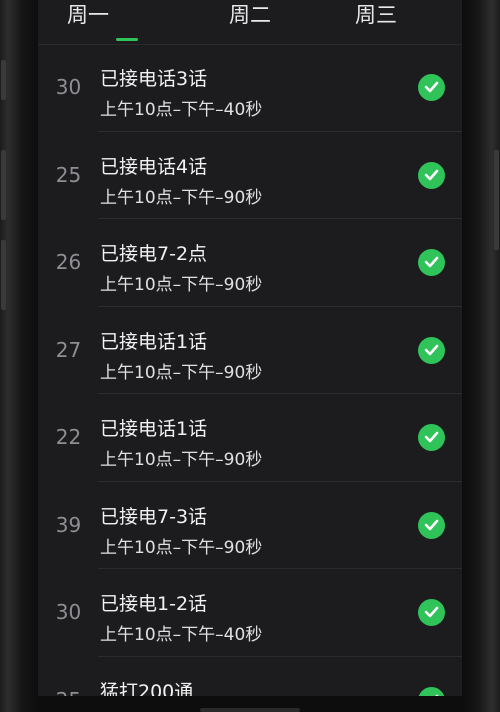 Image resolution: width=500 pixels, height=712 pixels. I want to click on tab-tuesday: 周二, so click(250, 22).